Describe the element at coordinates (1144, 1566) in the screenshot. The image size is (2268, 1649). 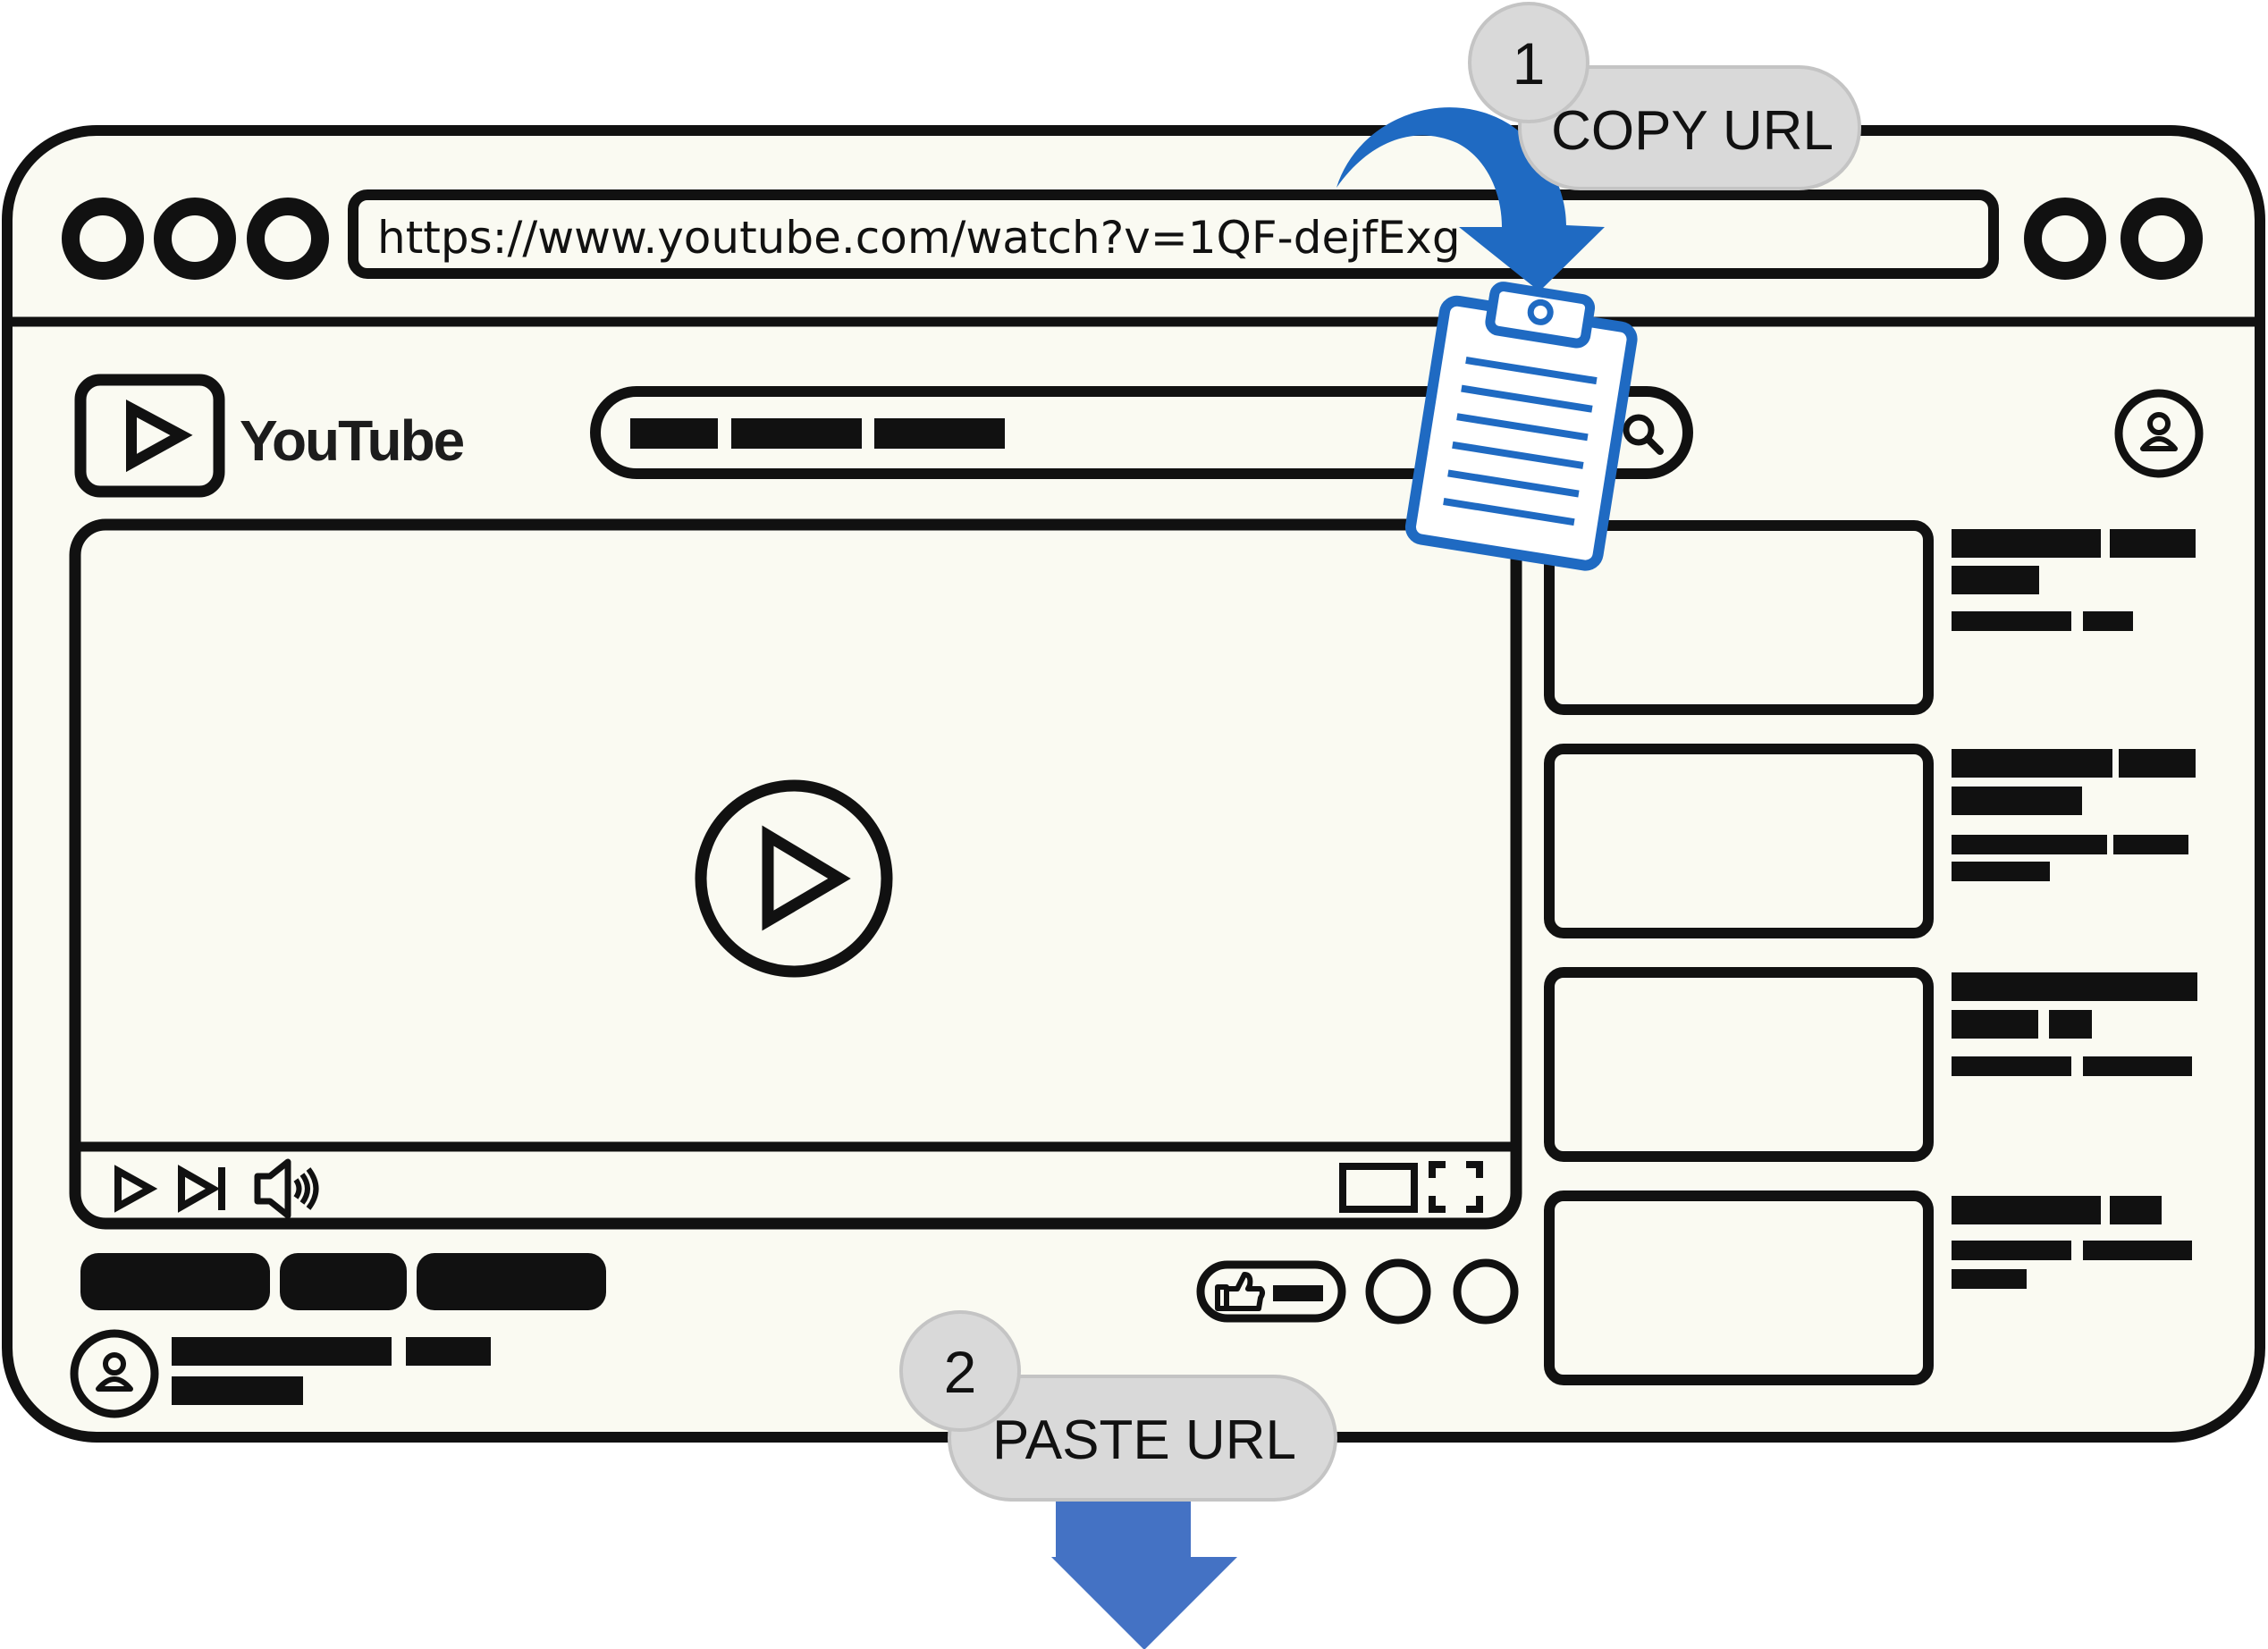
I see `down-arrow-icon` at that location.